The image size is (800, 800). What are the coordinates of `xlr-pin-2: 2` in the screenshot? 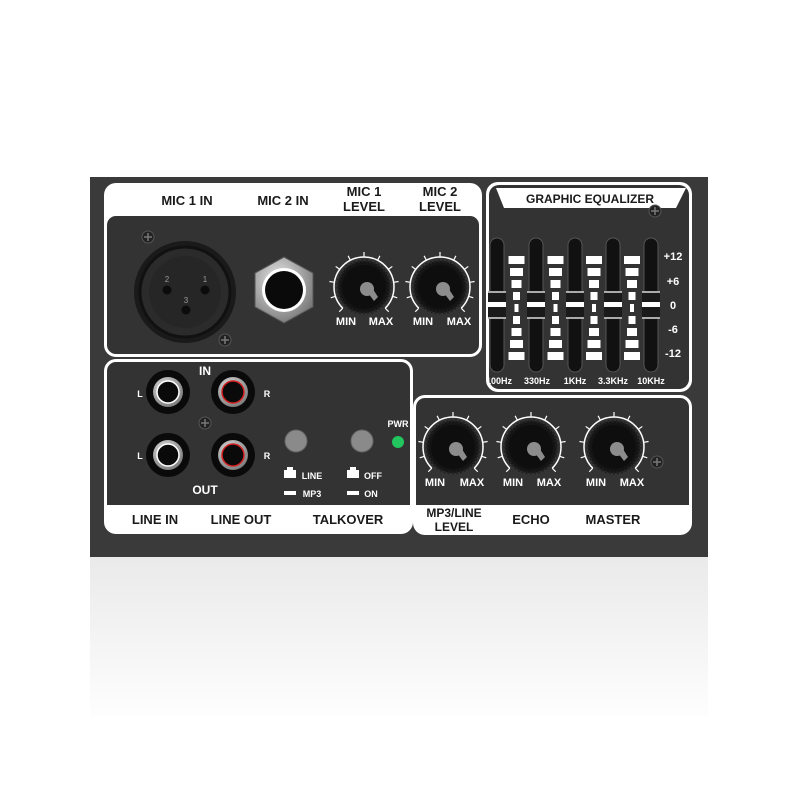 It's located at (167, 279).